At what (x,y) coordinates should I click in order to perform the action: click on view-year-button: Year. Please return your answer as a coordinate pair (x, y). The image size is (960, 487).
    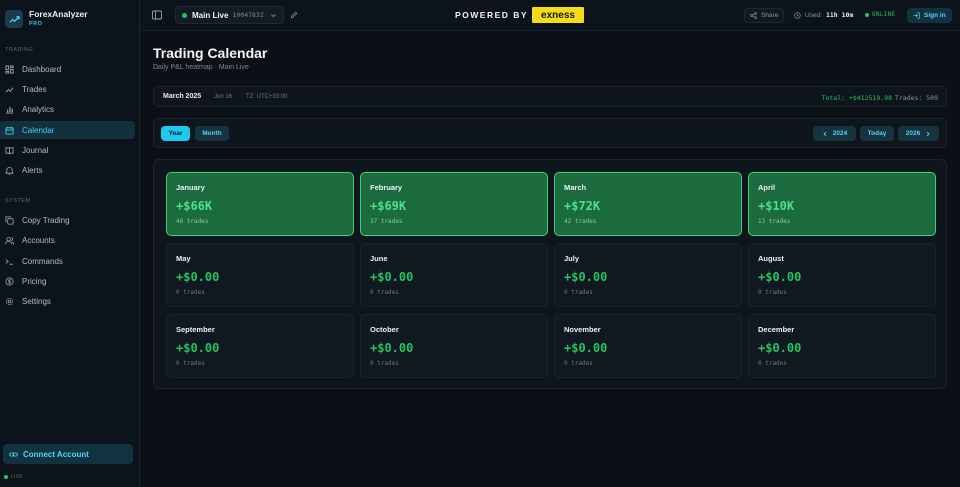
    Looking at the image, I should click on (175, 133).